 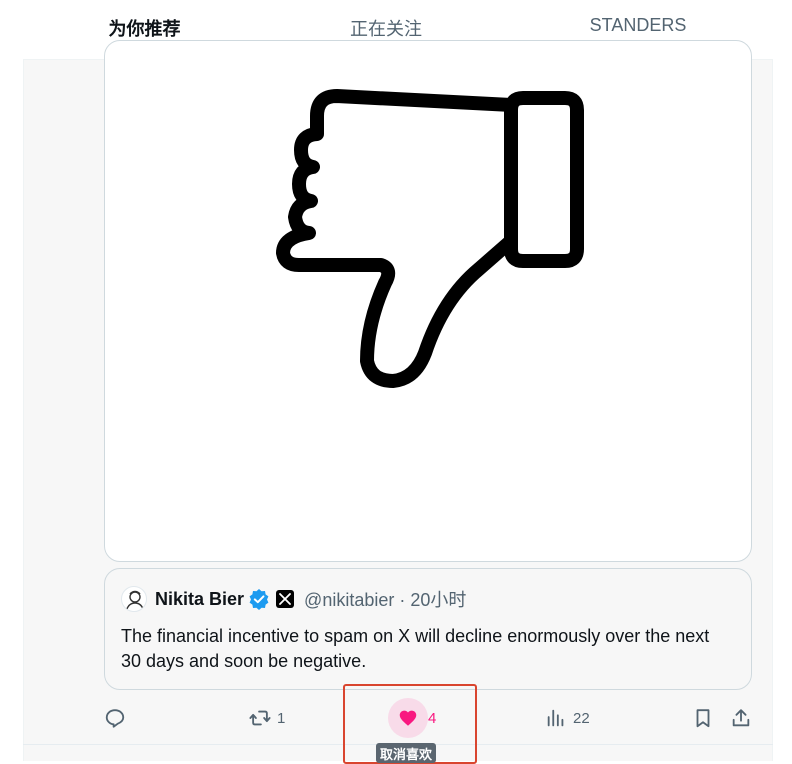 What do you see at coordinates (259, 599) in the screenshot?
I see `verified-badge-icon` at bounding box center [259, 599].